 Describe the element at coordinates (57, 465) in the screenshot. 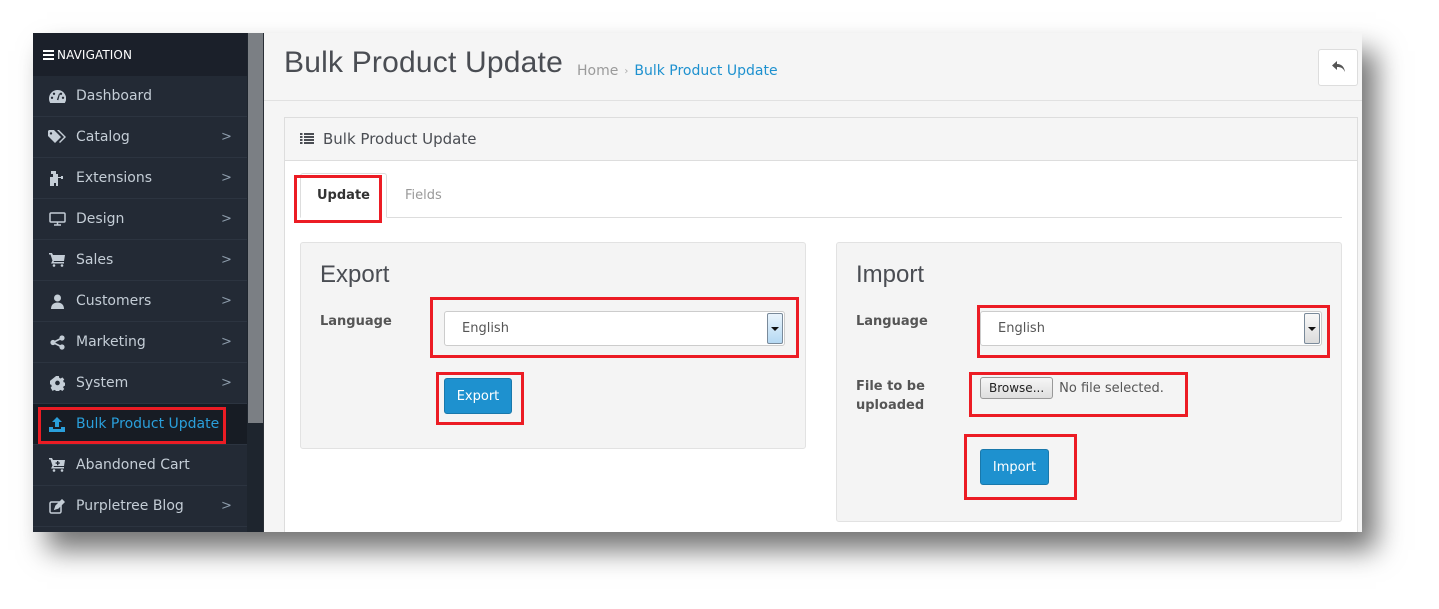

I see `cart-plus-icon` at that location.